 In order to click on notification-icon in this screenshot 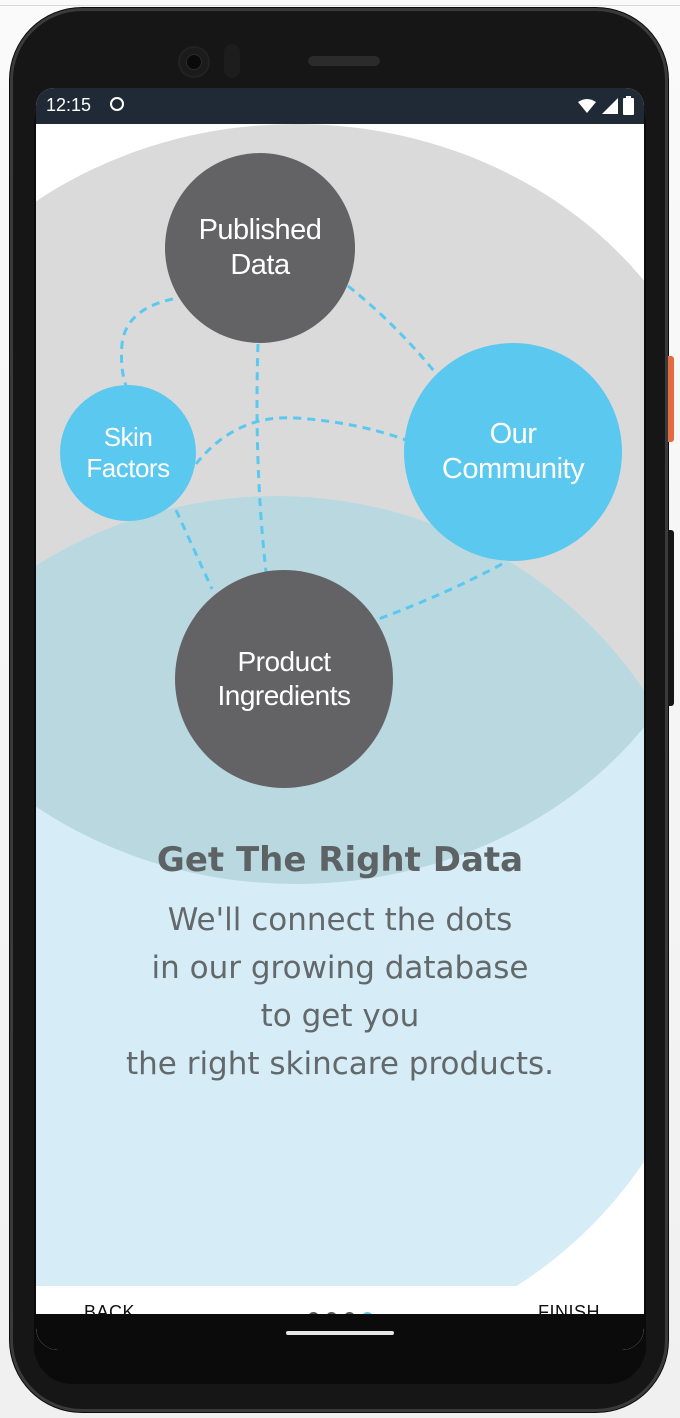, I will do `click(117, 104)`.